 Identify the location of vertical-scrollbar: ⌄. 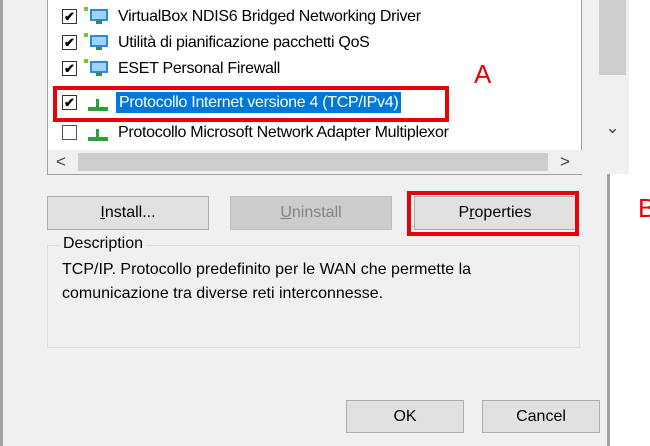
(612, 75).